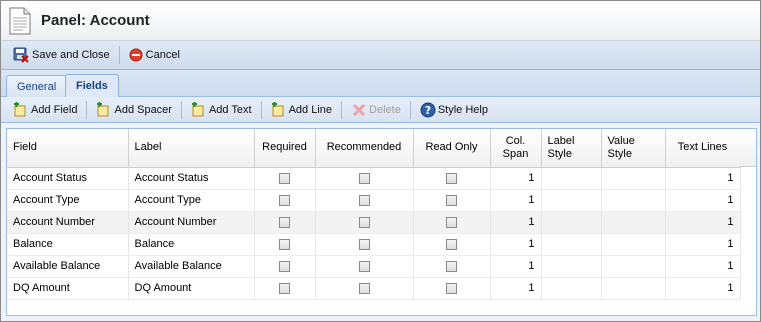 The height and width of the screenshot is (322, 761). What do you see at coordinates (191, 266) in the screenshot?
I see `label-cell: Available Balance` at bounding box center [191, 266].